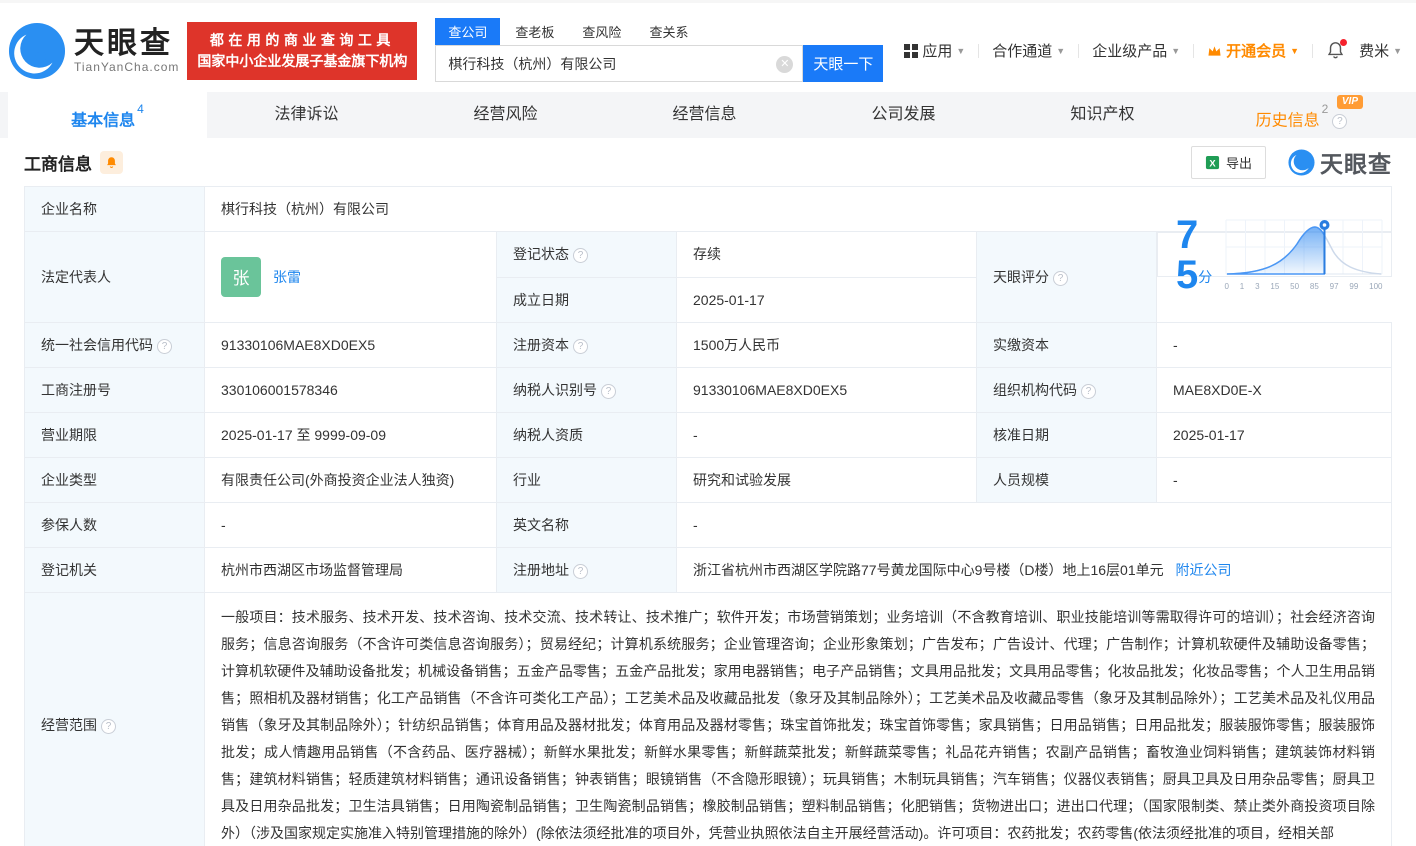 The height and width of the screenshot is (846, 1416). Describe the element at coordinates (826, 434) in the screenshot. I see `taxpayer-quality-value: -` at that location.